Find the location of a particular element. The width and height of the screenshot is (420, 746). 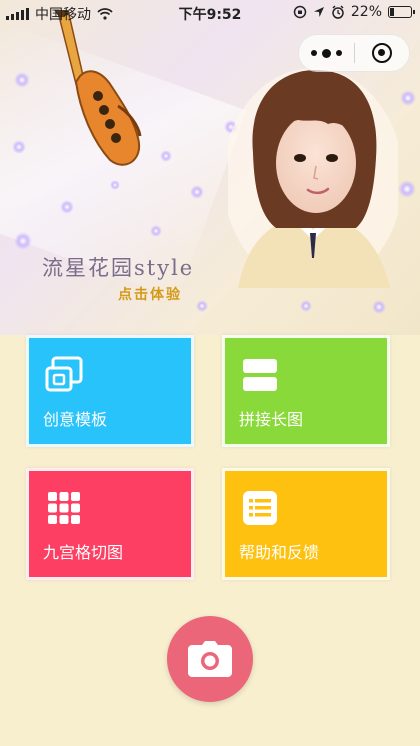

tile-help-feedback: 帮助和反馈 is located at coordinates (306, 524).